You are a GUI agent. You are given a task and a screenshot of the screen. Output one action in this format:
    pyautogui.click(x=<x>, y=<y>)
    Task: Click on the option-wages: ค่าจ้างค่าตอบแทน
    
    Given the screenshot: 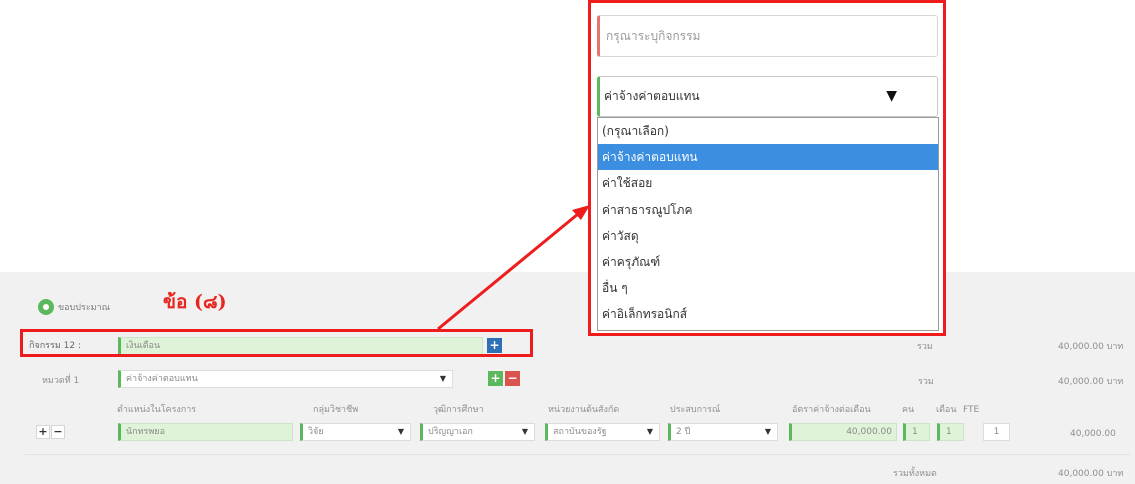 What is the action you would take?
    pyautogui.click(x=768, y=157)
    